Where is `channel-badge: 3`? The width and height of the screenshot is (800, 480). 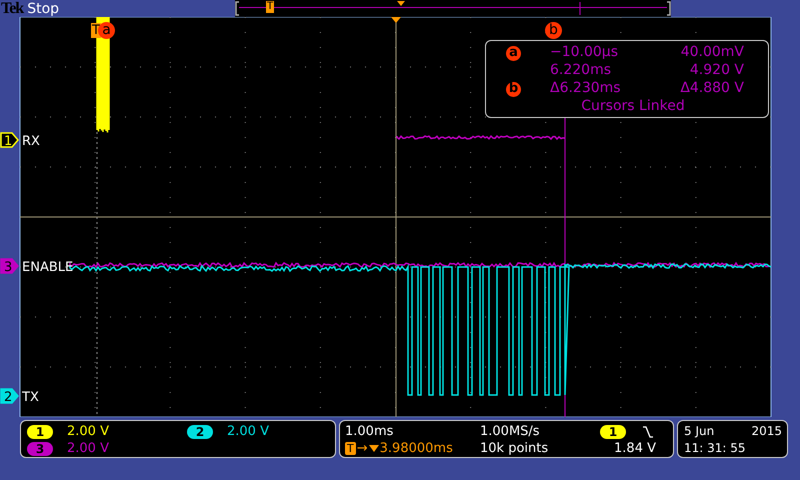
channel-badge: 3 is located at coordinates (40, 449).